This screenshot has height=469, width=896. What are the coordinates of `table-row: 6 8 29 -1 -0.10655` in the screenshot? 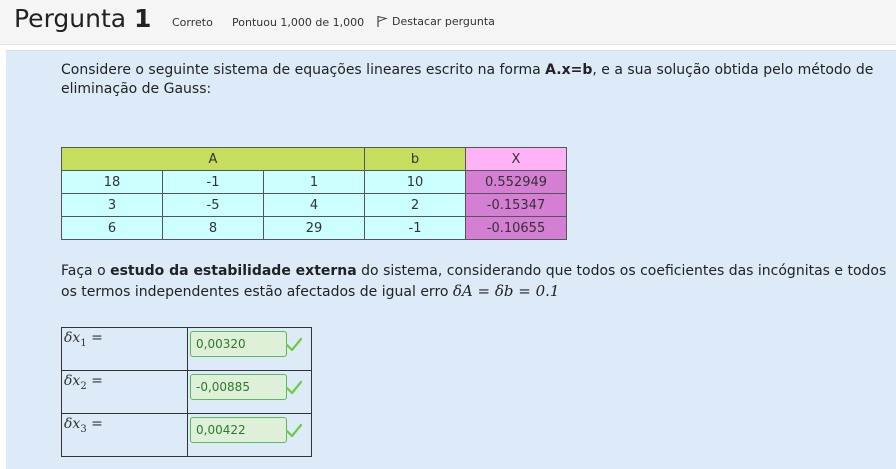 It's located at (314, 228).